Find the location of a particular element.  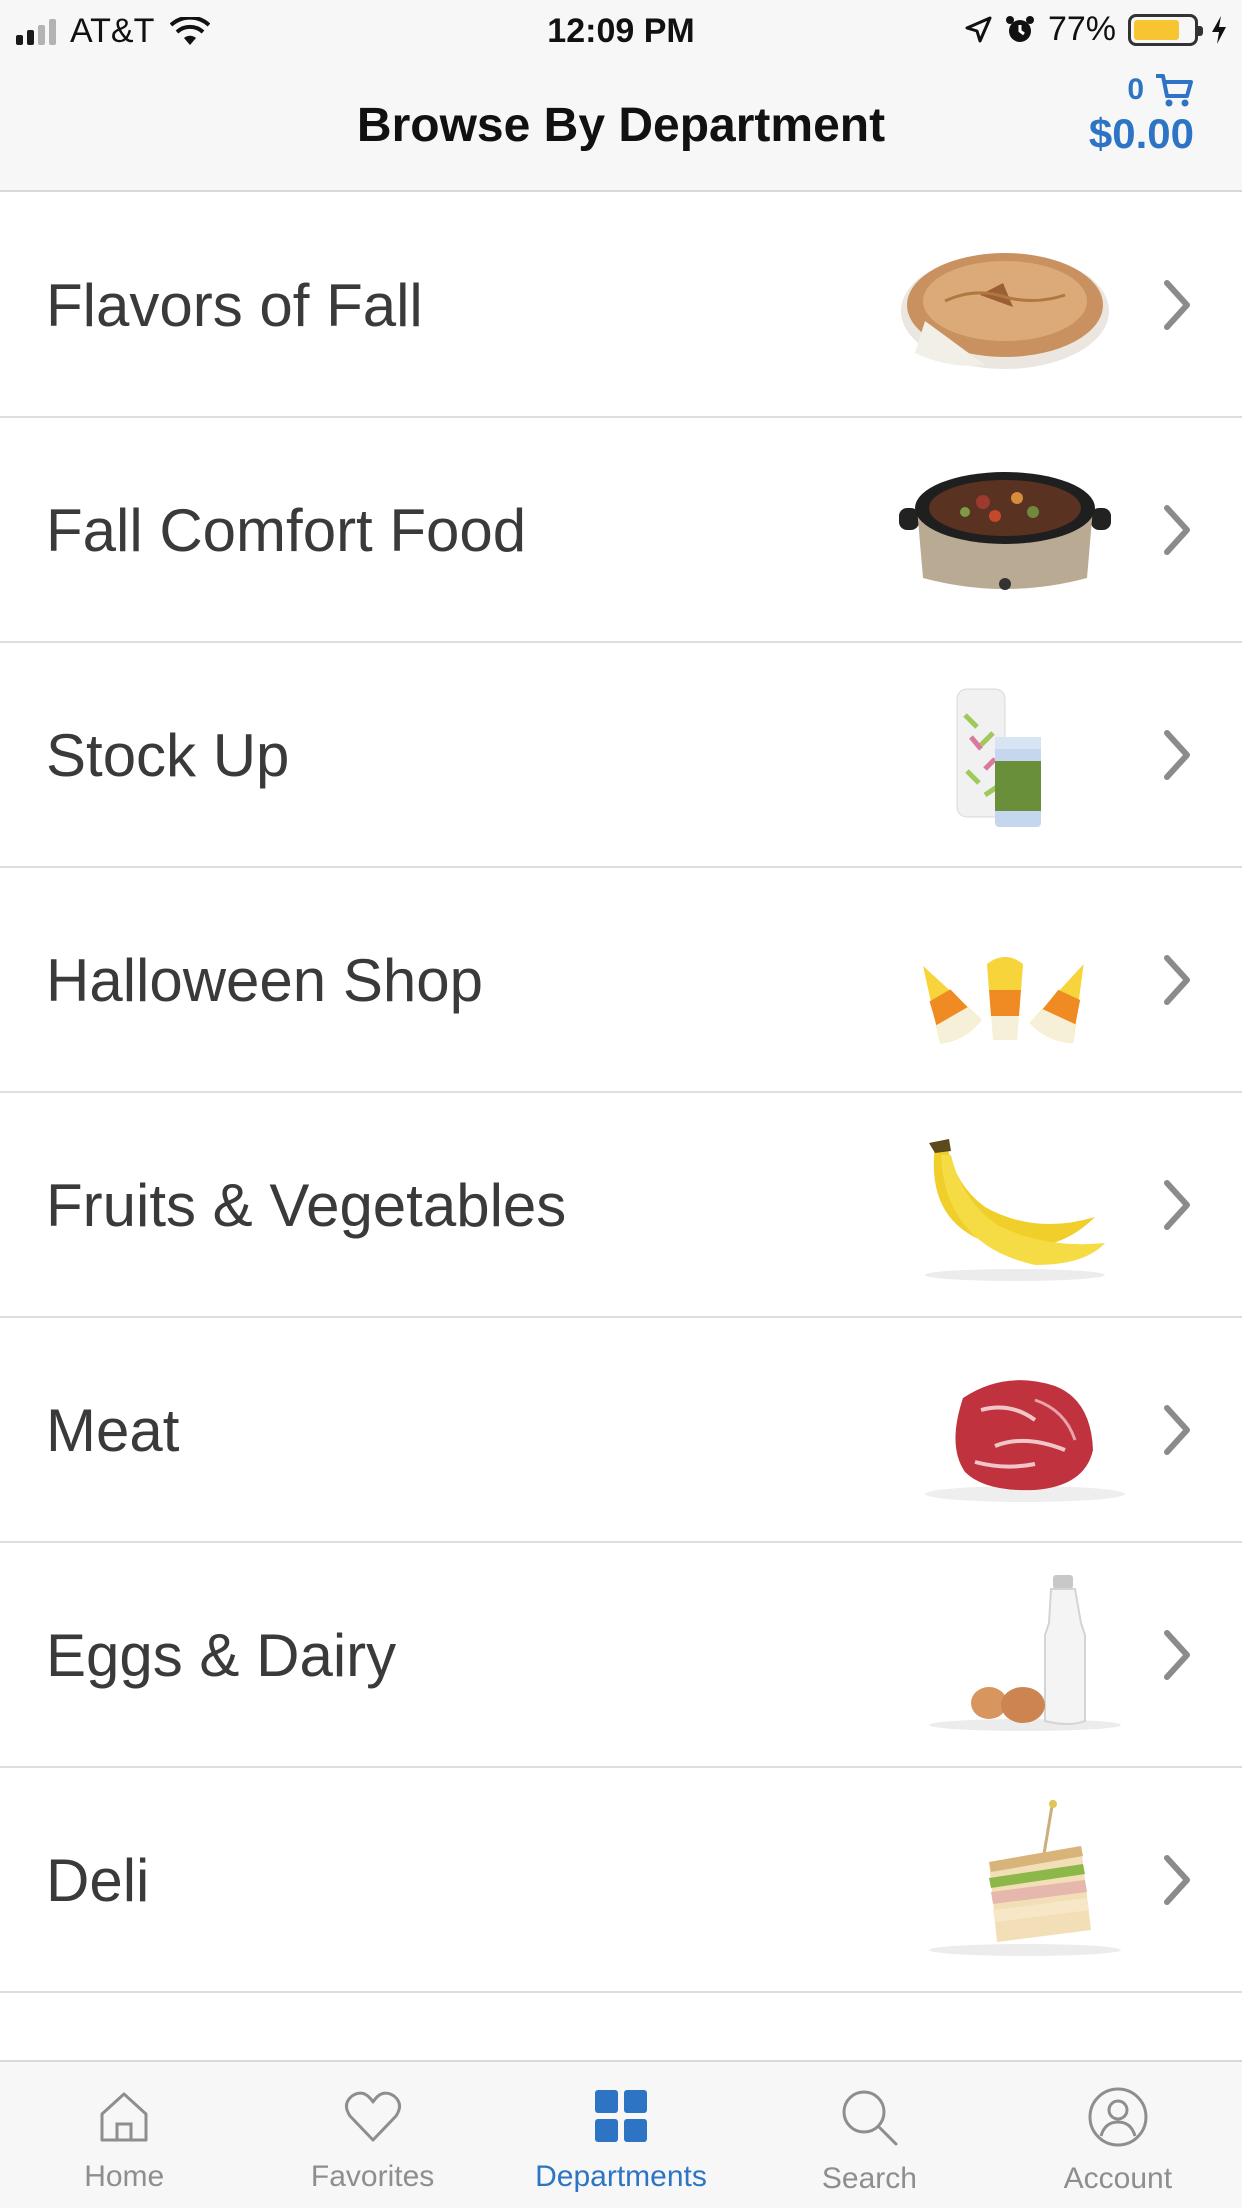

paper-towels-and-can-image is located at coordinates (998, 757).